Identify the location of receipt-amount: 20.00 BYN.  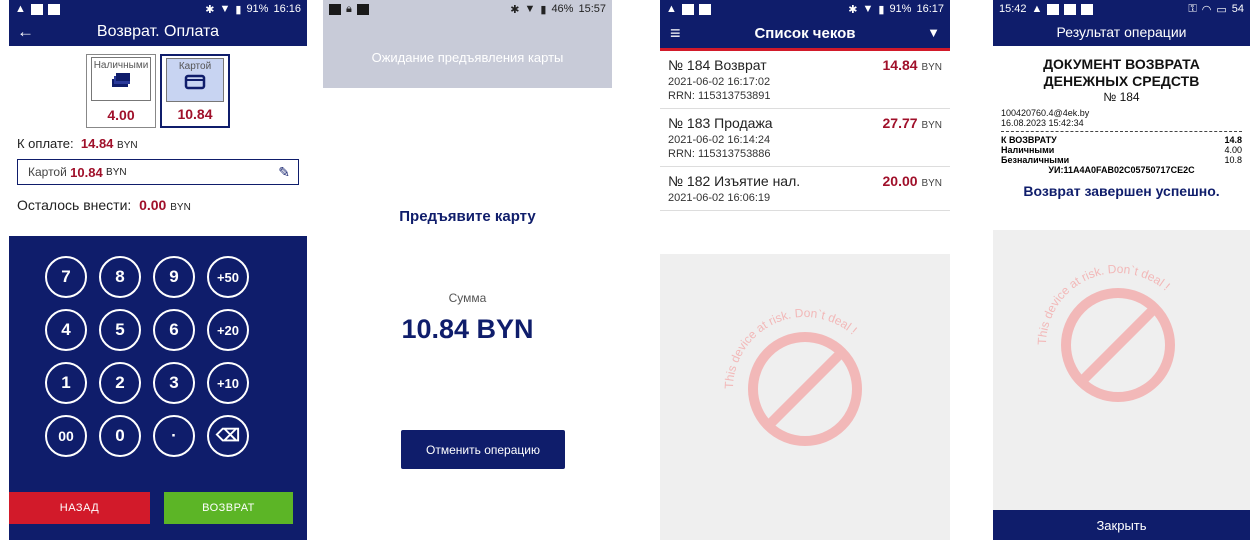
(913, 181).